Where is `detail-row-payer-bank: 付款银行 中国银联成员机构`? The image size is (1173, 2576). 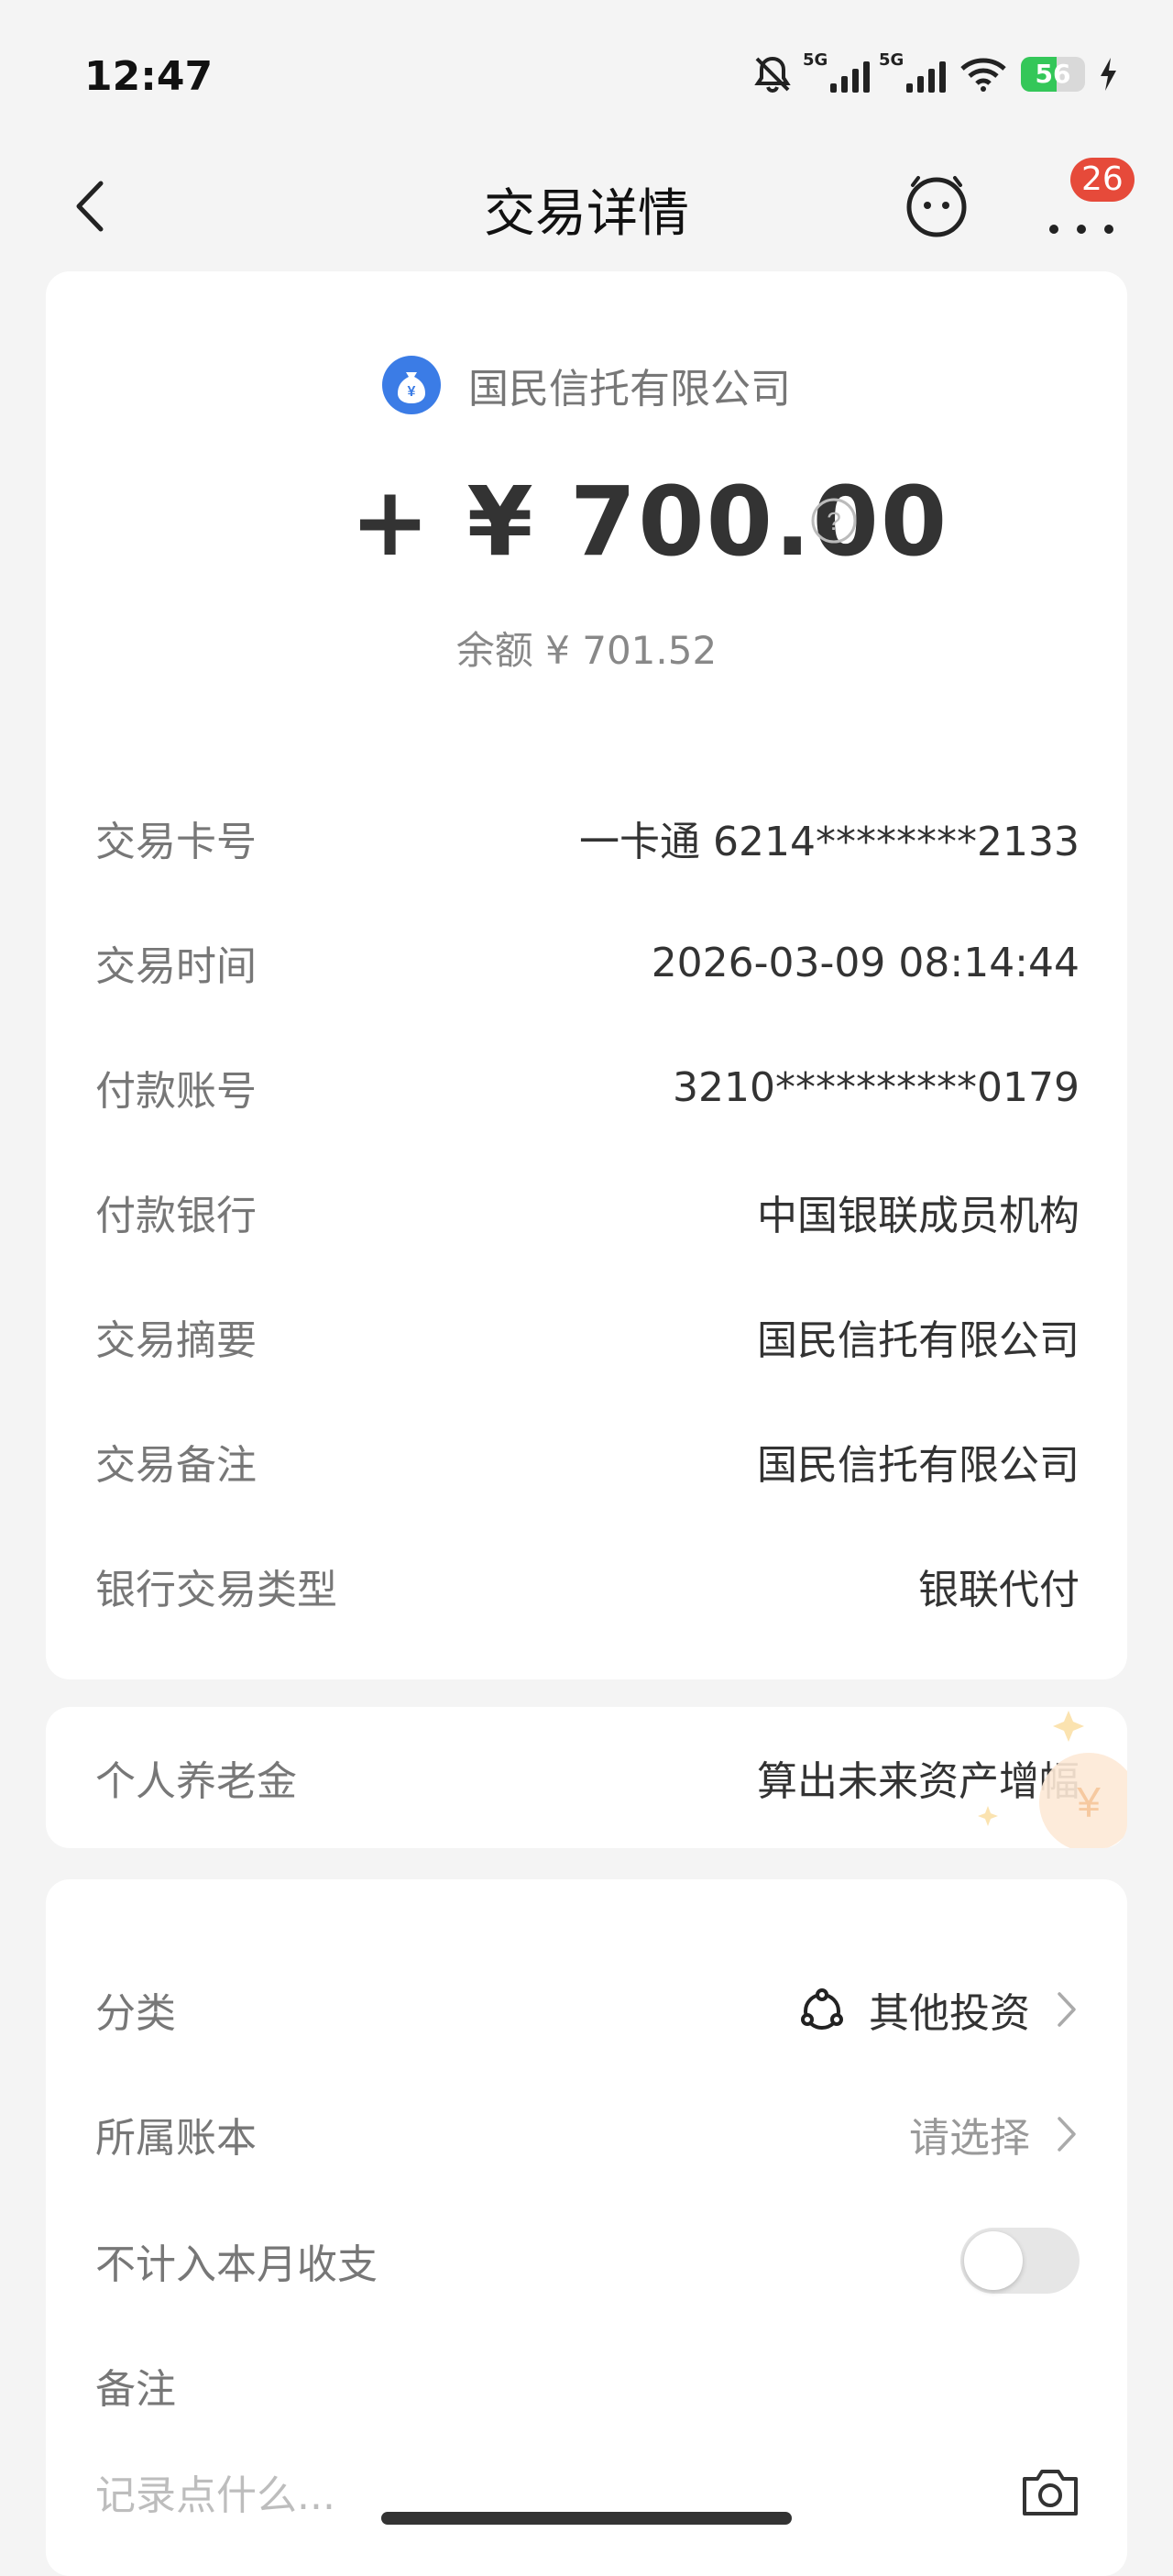 detail-row-payer-bank: 付款银行 中国银联成员机构 is located at coordinates (588, 1212).